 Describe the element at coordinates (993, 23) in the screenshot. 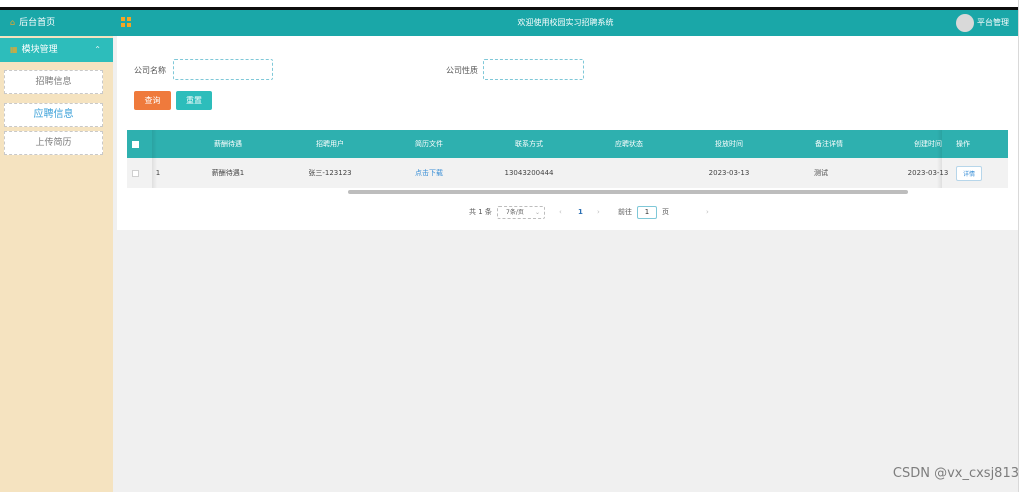

I see `user-name: 平台管理` at that location.